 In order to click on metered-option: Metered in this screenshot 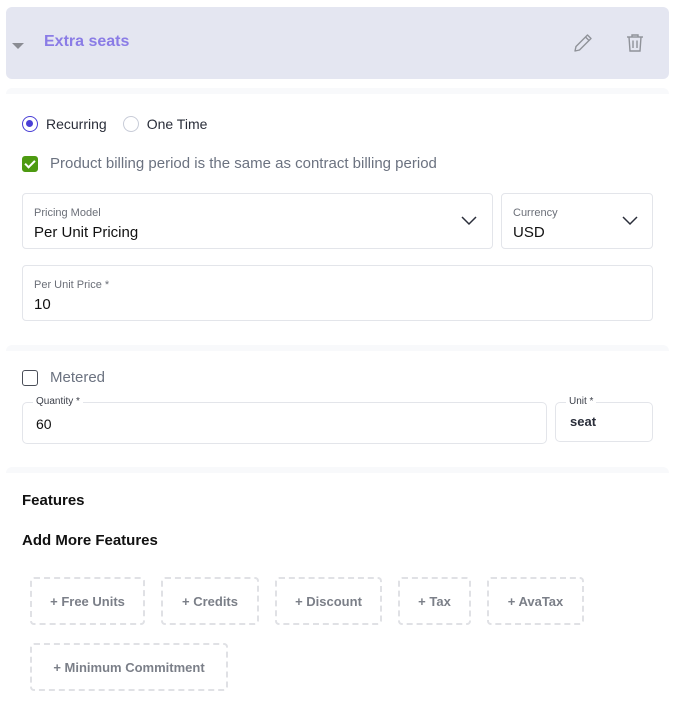, I will do `click(63, 377)`.